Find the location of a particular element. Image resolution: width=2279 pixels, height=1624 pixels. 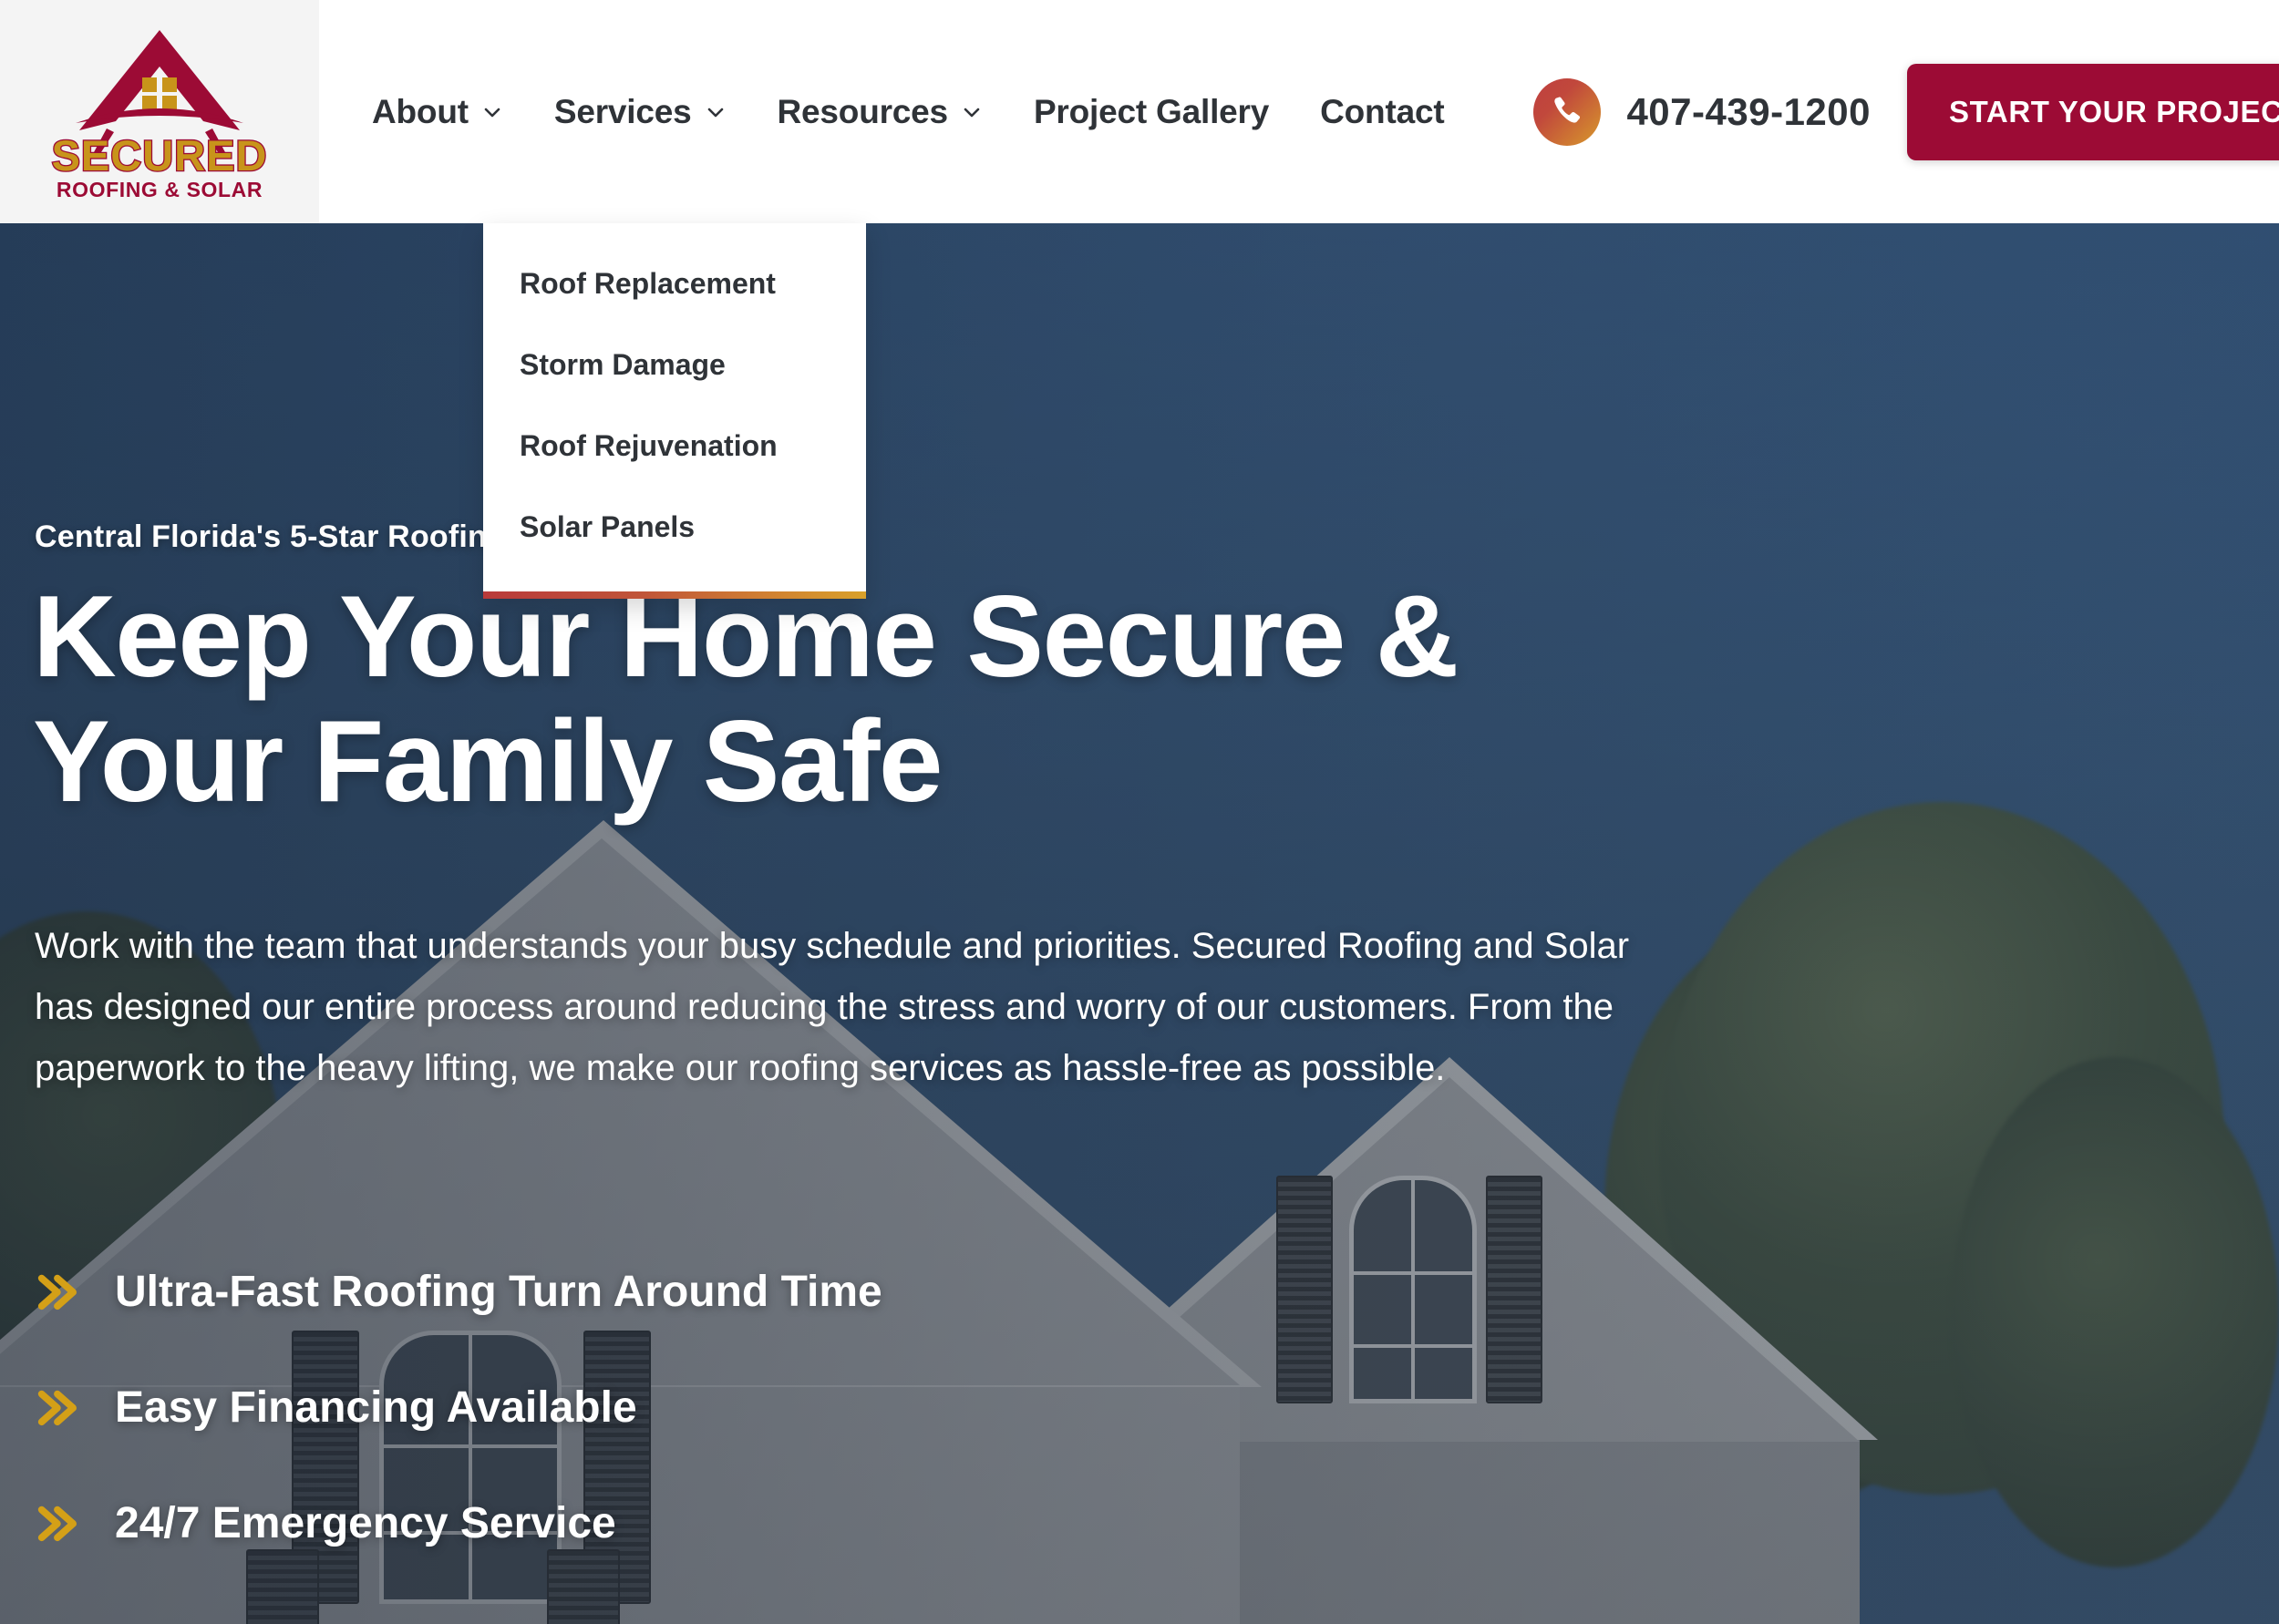

dropdown-item-solar-panels: Solar Panels is located at coordinates (674, 527).